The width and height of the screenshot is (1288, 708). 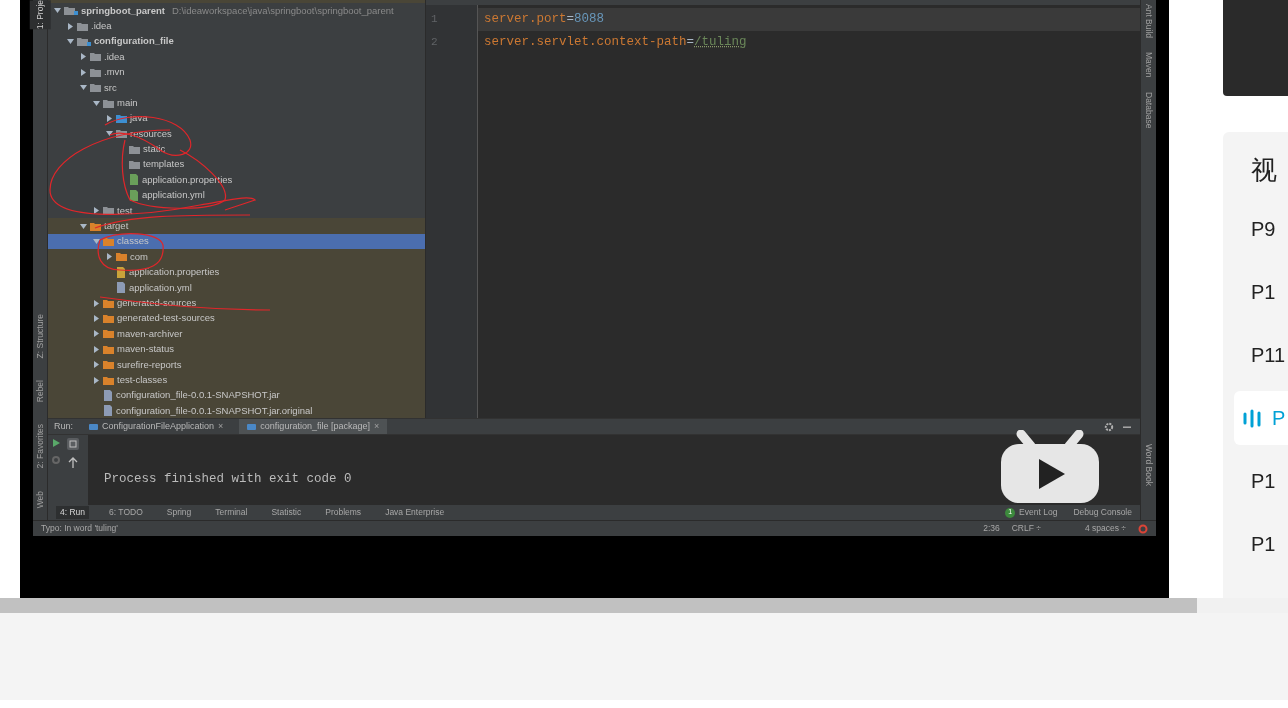 I want to click on tree-item-label: generated-test-sources, so click(x=166, y=318).